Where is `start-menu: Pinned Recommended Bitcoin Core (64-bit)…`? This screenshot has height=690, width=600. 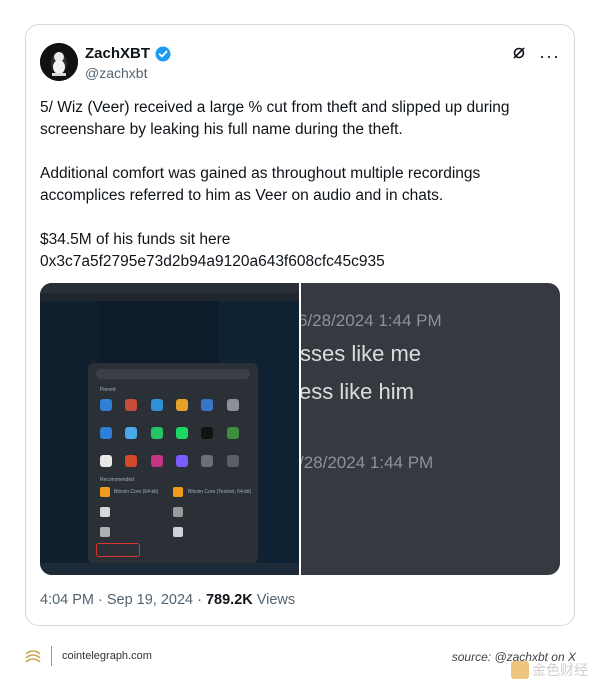
start-menu: Pinned Recommended Bitcoin Core (64-bit)… is located at coordinates (173, 463).